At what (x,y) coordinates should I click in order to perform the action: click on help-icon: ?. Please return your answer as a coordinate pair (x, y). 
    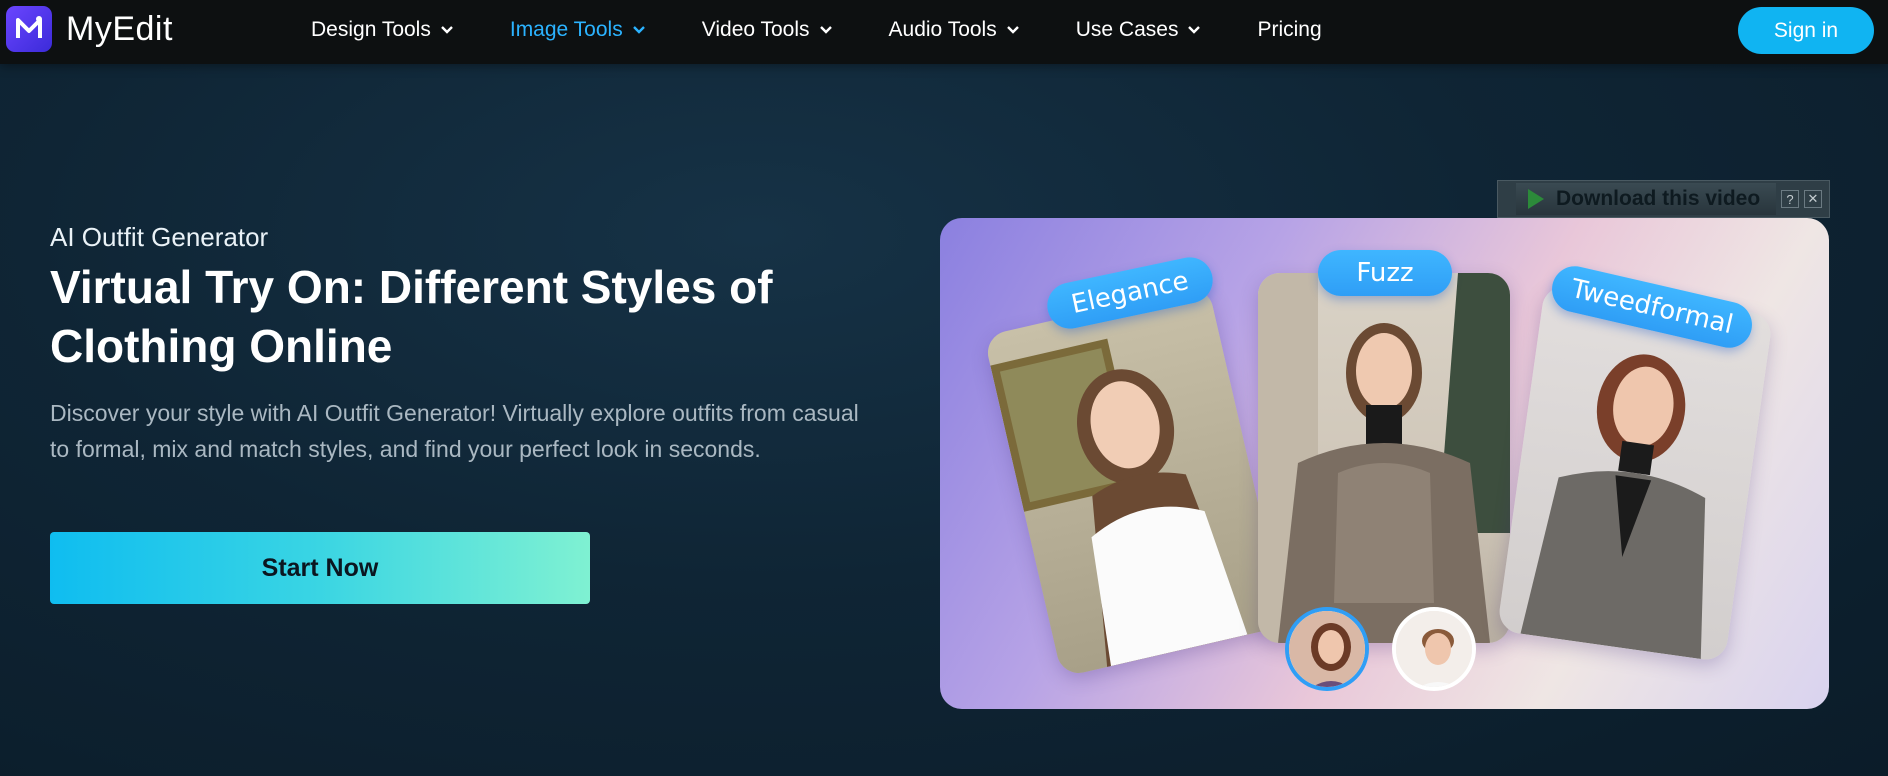
    Looking at the image, I should click on (1790, 199).